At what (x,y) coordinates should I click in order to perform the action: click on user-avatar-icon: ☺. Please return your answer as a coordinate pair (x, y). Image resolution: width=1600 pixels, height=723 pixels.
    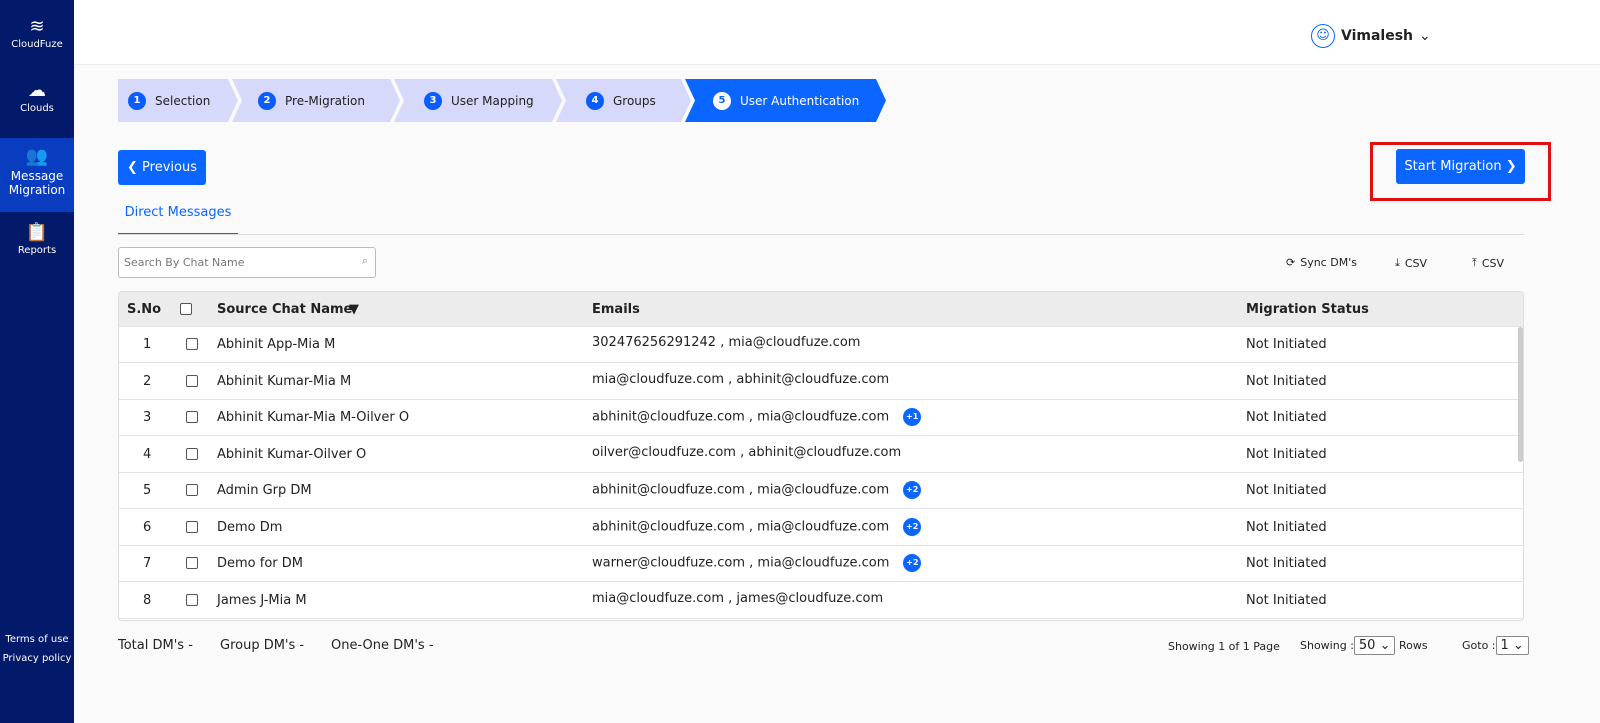
    Looking at the image, I should click on (1323, 36).